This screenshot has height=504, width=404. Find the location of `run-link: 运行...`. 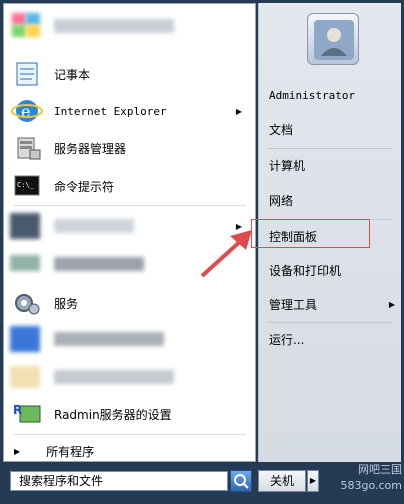

run-link: 运行... is located at coordinates (332, 339).